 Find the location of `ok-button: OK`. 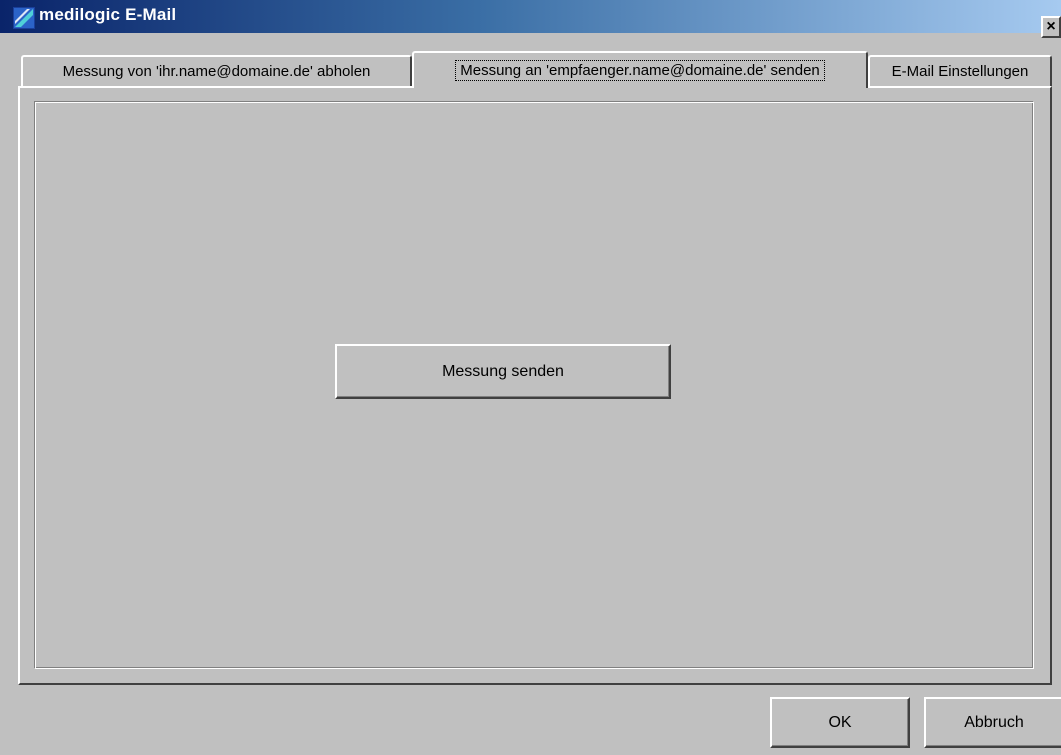

ok-button: OK is located at coordinates (840, 722).